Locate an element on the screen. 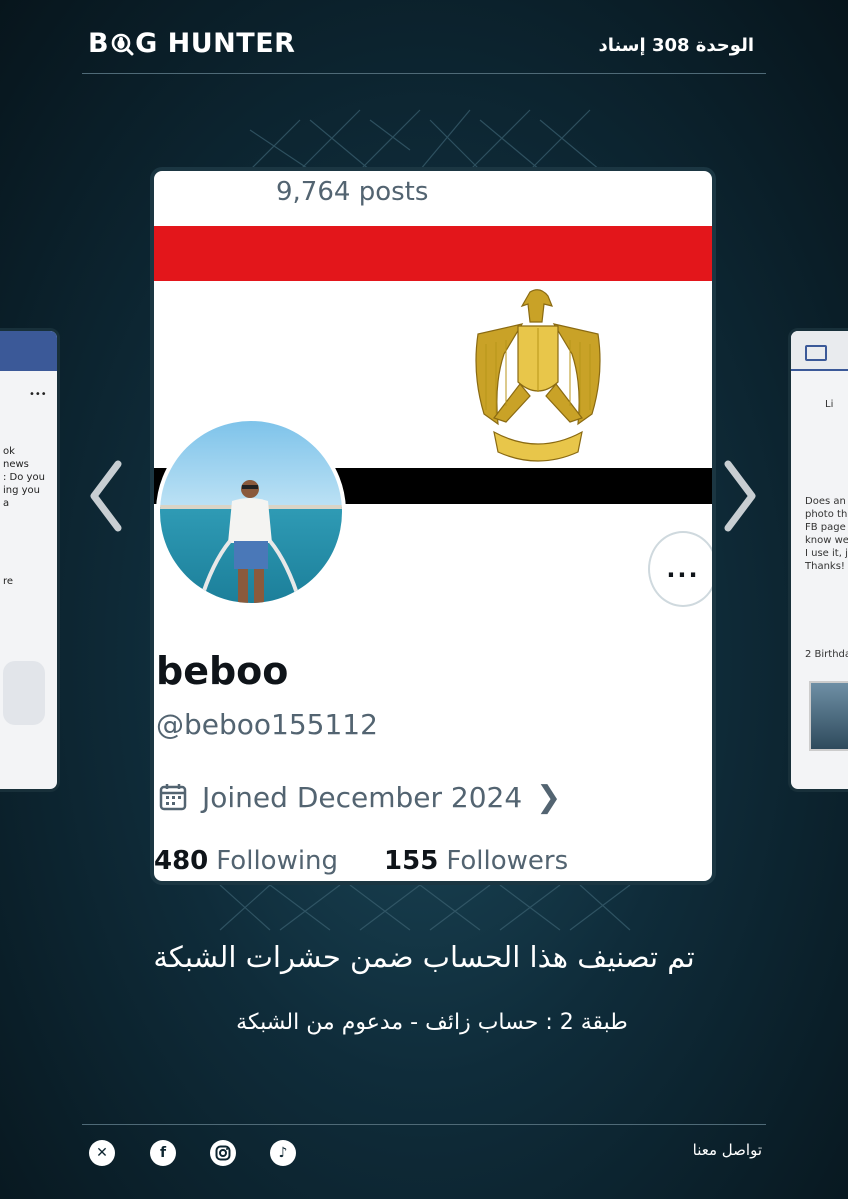 The height and width of the screenshot is (1199, 848). logo-text-prefix: B is located at coordinates (99, 43).